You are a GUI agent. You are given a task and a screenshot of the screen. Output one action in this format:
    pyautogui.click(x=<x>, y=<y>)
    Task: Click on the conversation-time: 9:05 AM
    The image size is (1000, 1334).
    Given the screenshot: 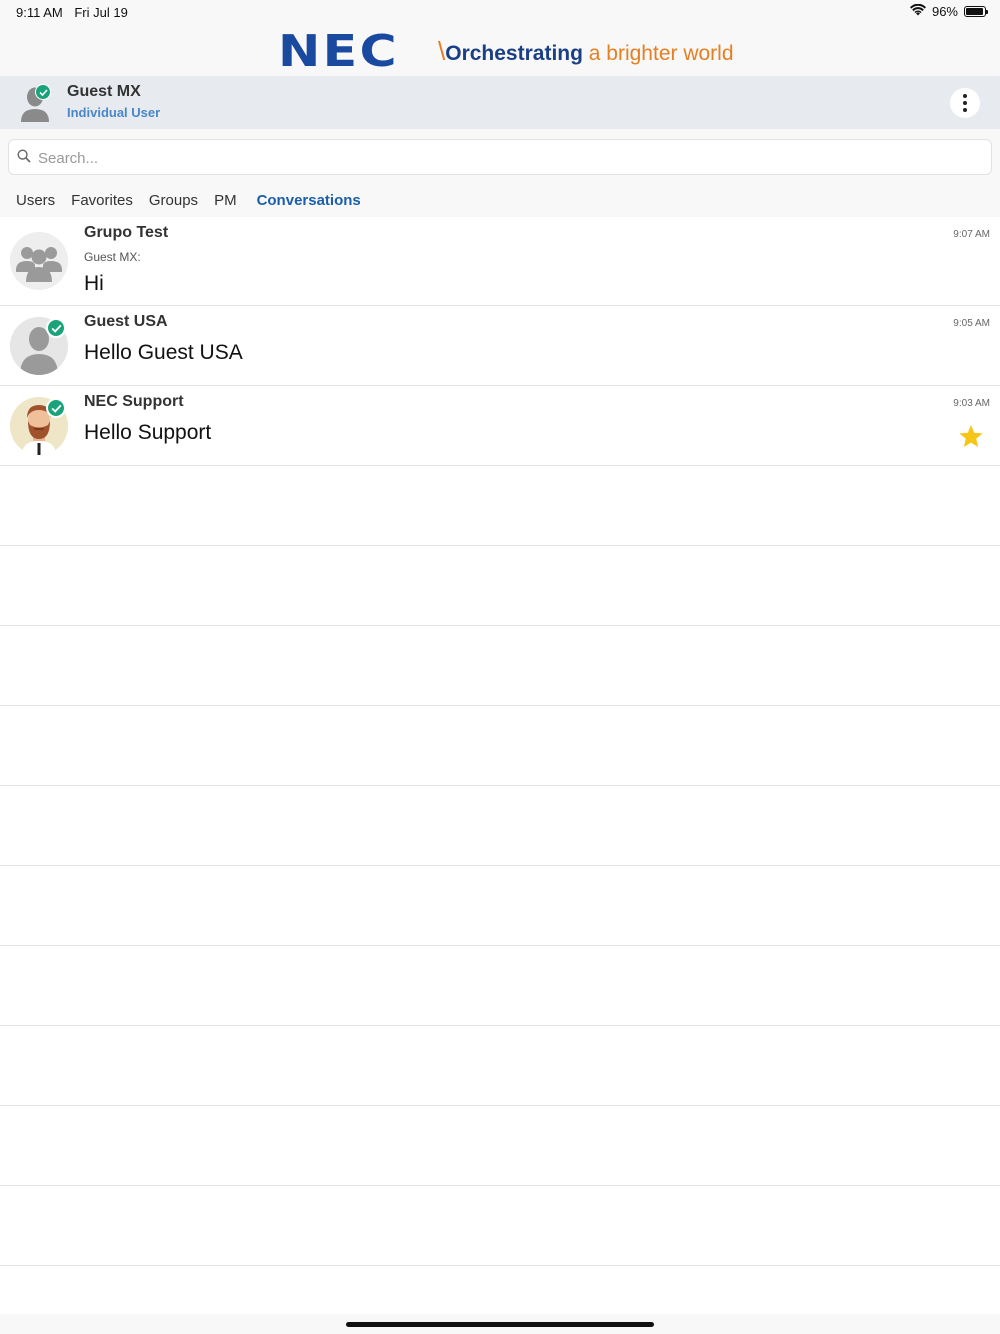 What is the action you would take?
    pyautogui.click(x=971, y=323)
    